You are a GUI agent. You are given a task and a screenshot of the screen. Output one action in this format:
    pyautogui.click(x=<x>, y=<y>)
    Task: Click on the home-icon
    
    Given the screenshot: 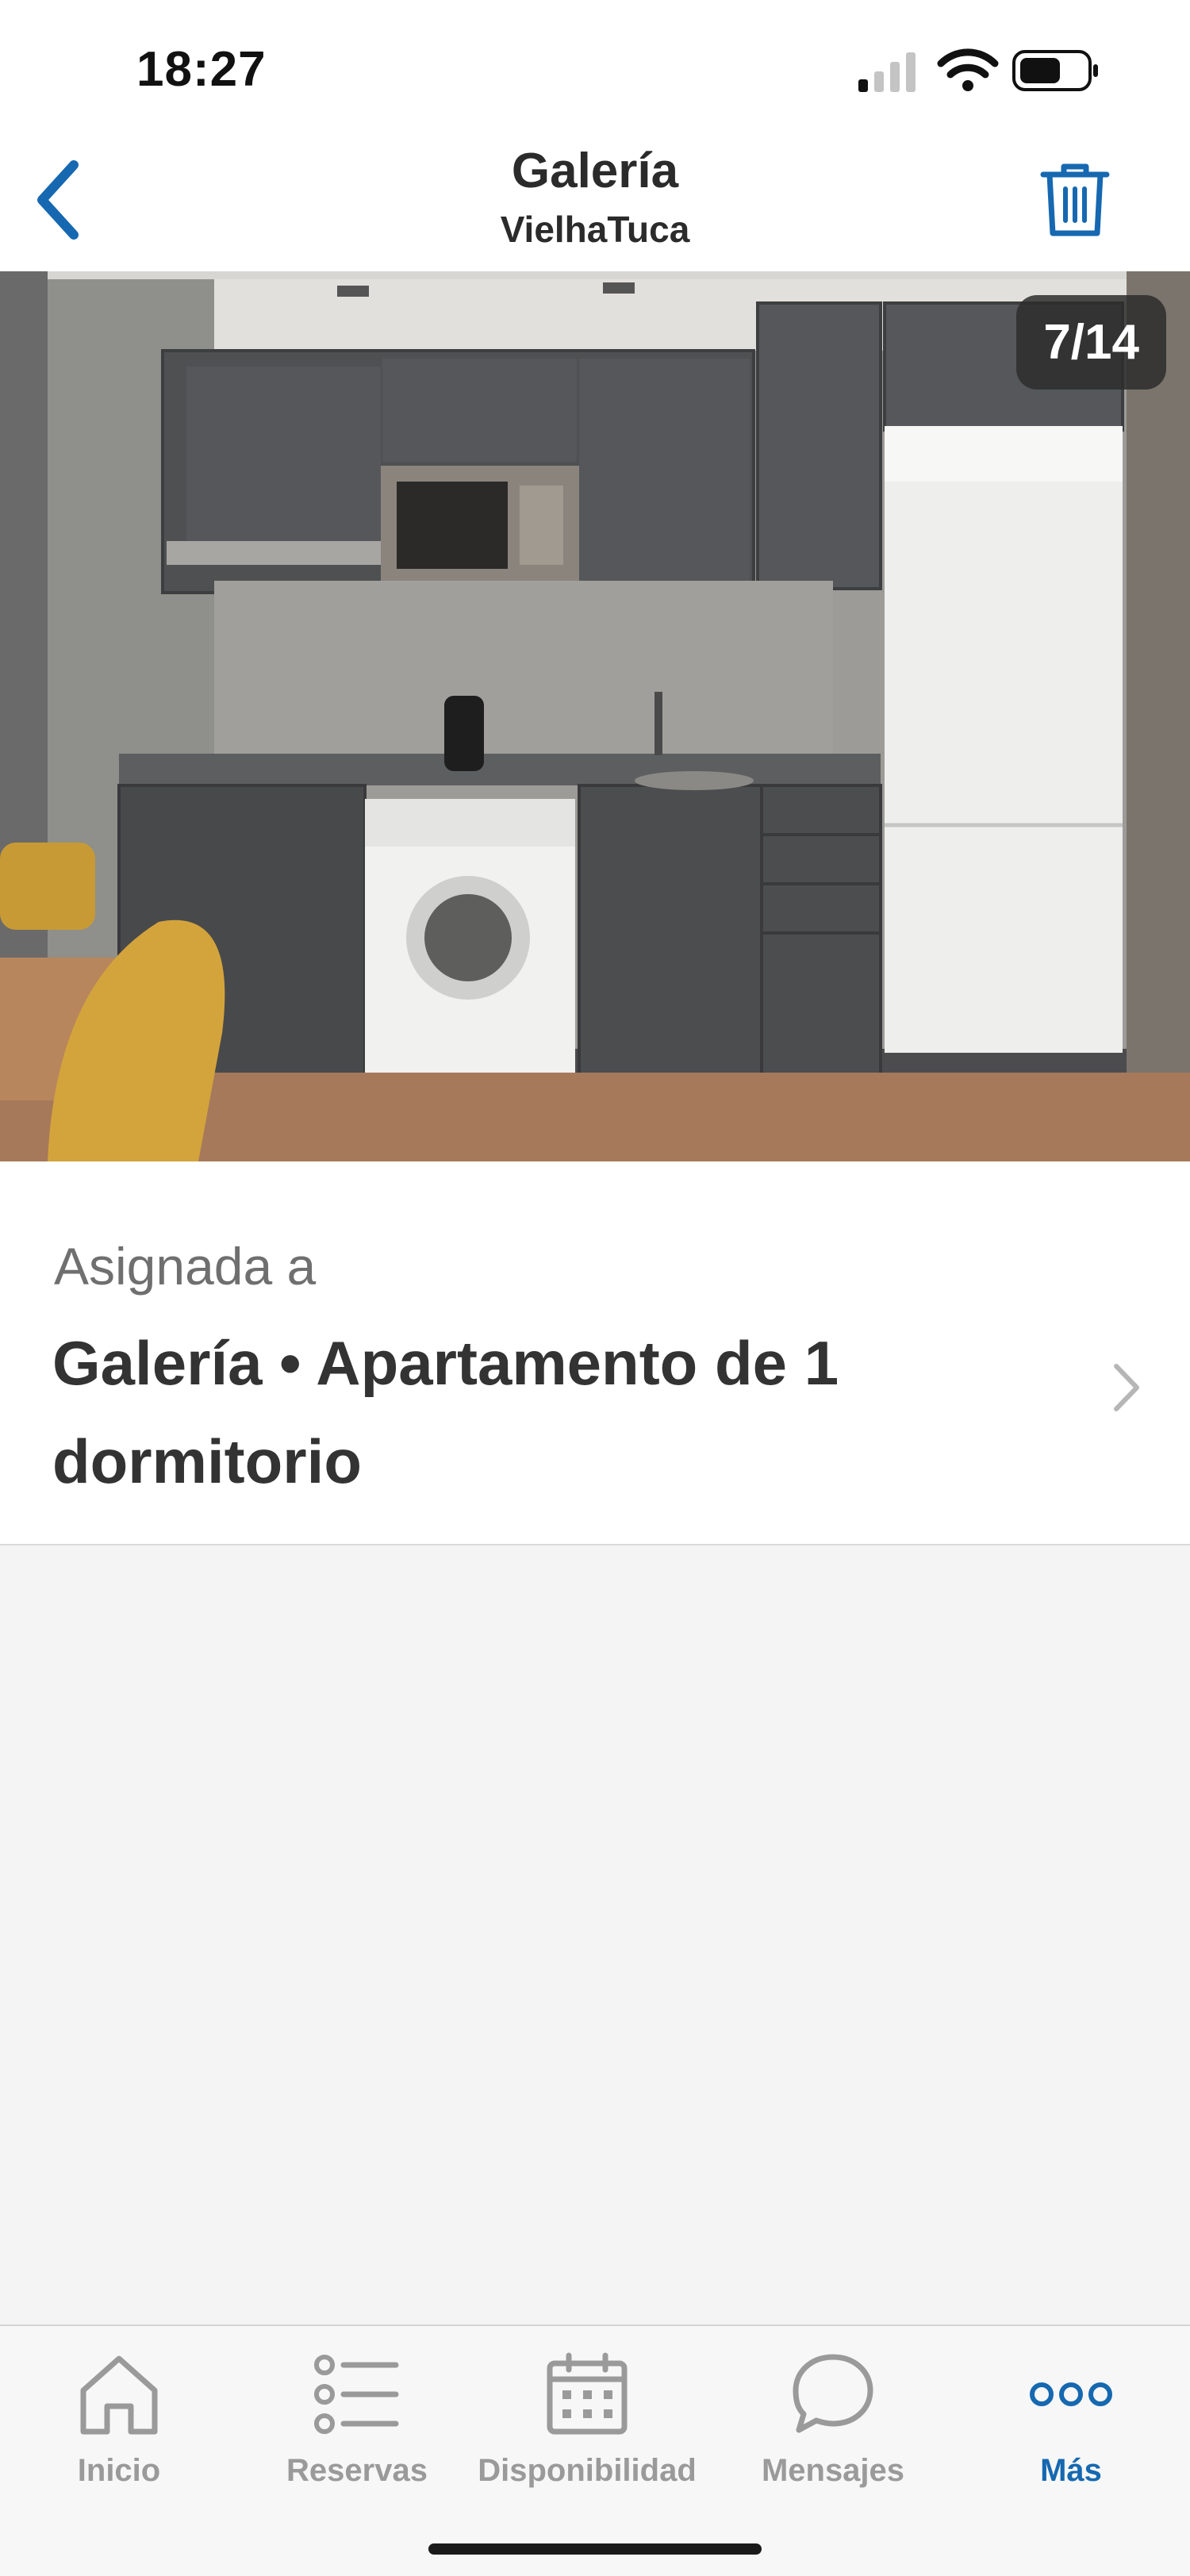 What is the action you would take?
    pyautogui.click(x=119, y=2395)
    